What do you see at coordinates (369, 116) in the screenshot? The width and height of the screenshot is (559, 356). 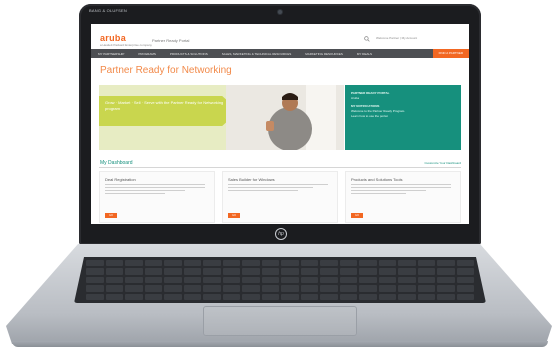 I see `notification-line: Learn how to use the portal.` at bounding box center [369, 116].